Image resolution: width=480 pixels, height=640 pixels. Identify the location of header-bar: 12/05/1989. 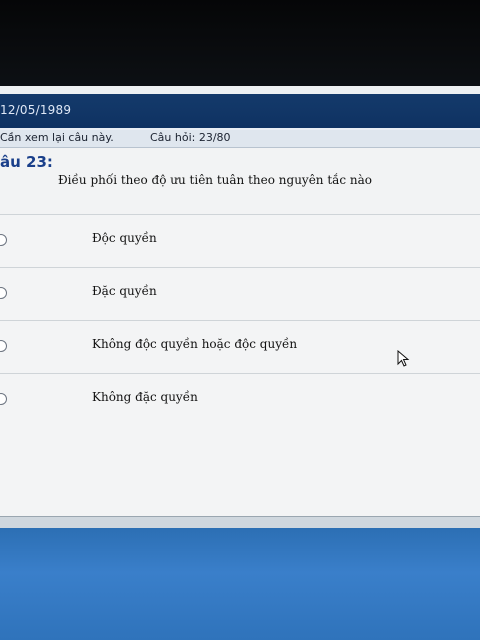
(240, 113).